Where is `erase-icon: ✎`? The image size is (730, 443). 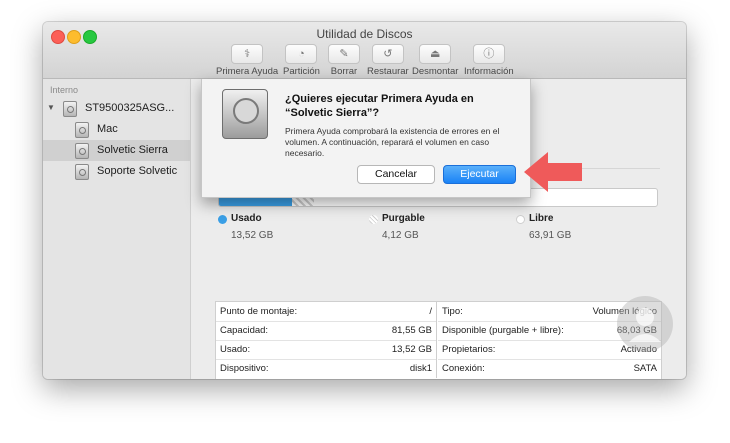 erase-icon: ✎ is located at coordinates (344, 54).